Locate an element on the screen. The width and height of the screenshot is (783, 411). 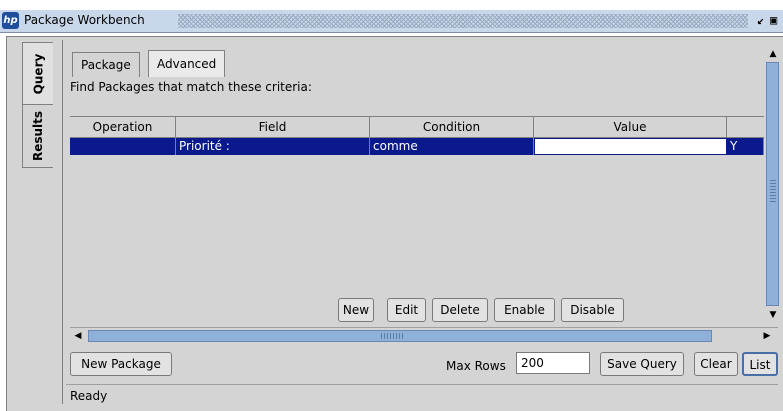
enable-button: Enable is located at coordinates (524, 310).